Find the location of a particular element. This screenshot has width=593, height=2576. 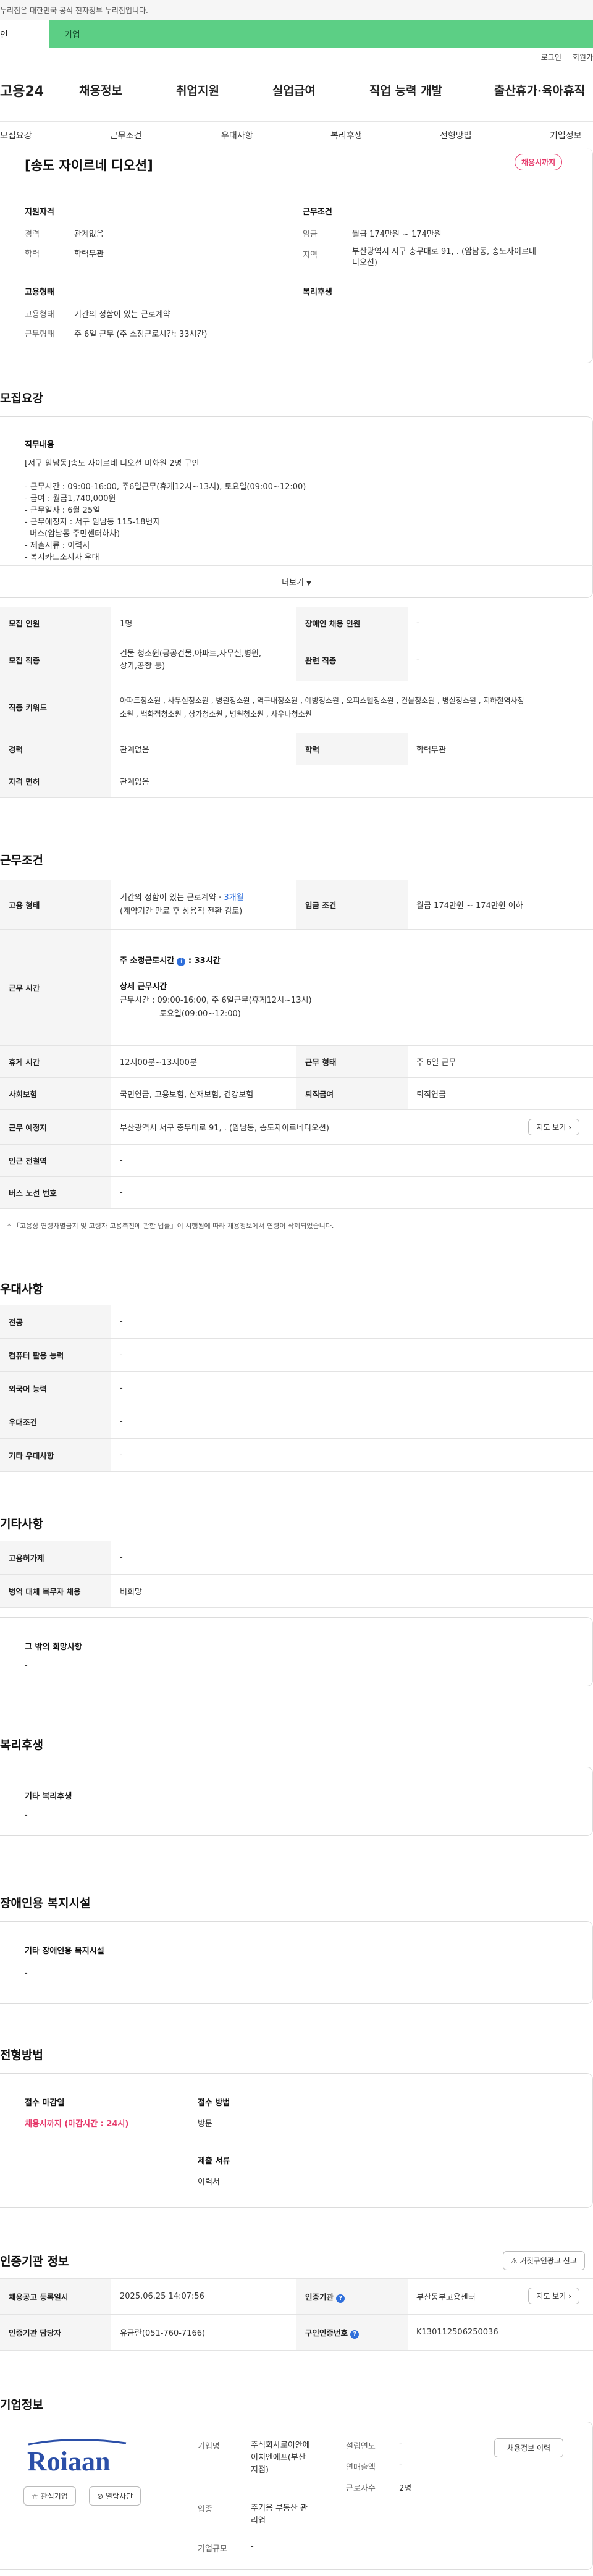

gnb-item-unemployment: 실업급여 is located at coordinates (294, 90).